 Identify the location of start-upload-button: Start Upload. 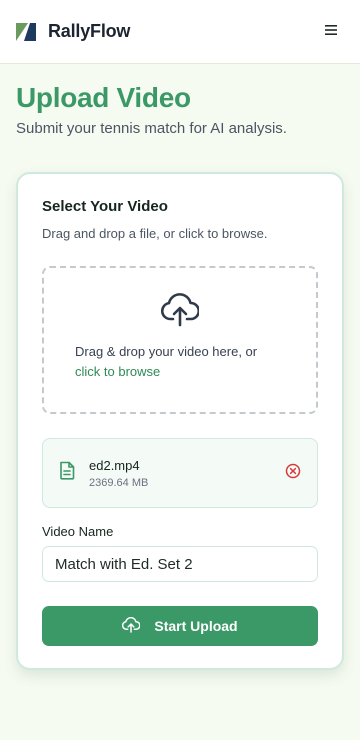
(180, 626).